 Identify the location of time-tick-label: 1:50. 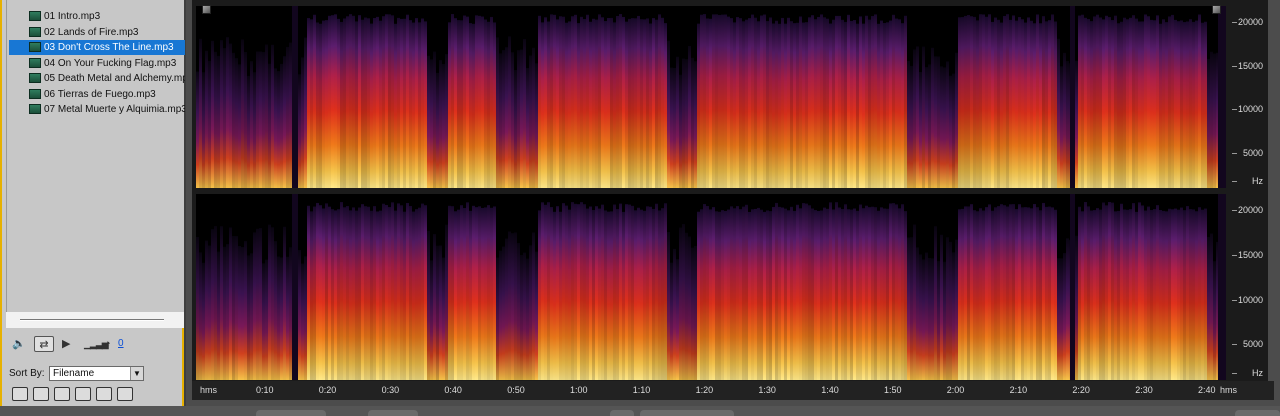
(893, 390).